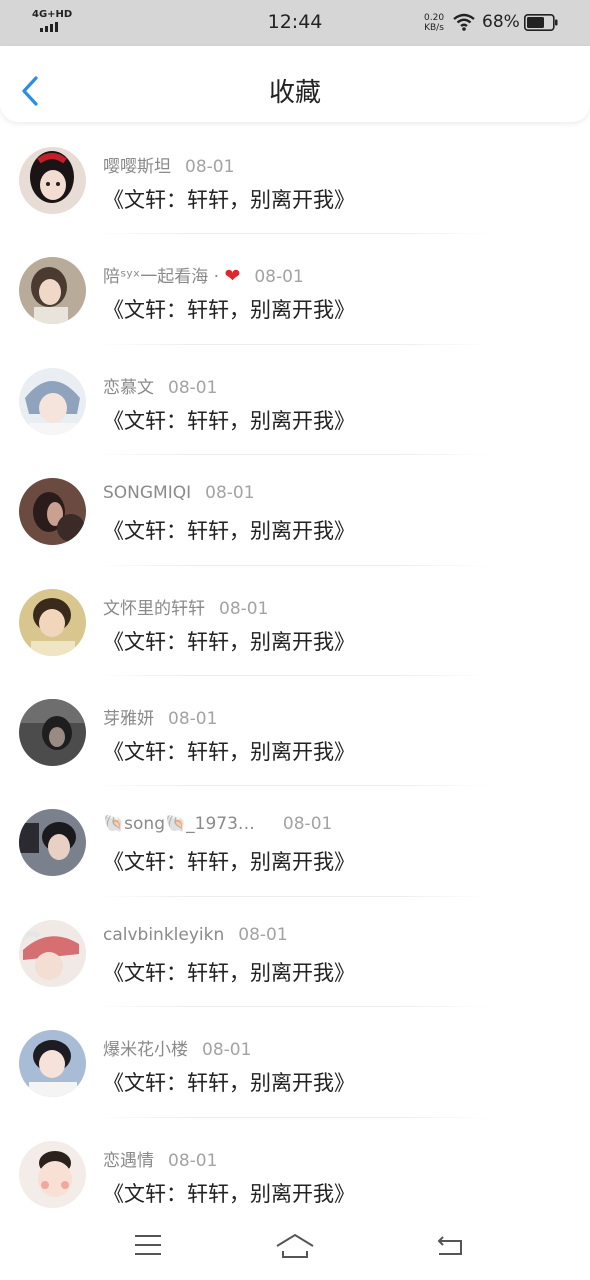 Image resolution: width=590 pixels, height=1280 pixels. I want to click on item-meta: 恋遇情 08-01, so click(160, 1158).